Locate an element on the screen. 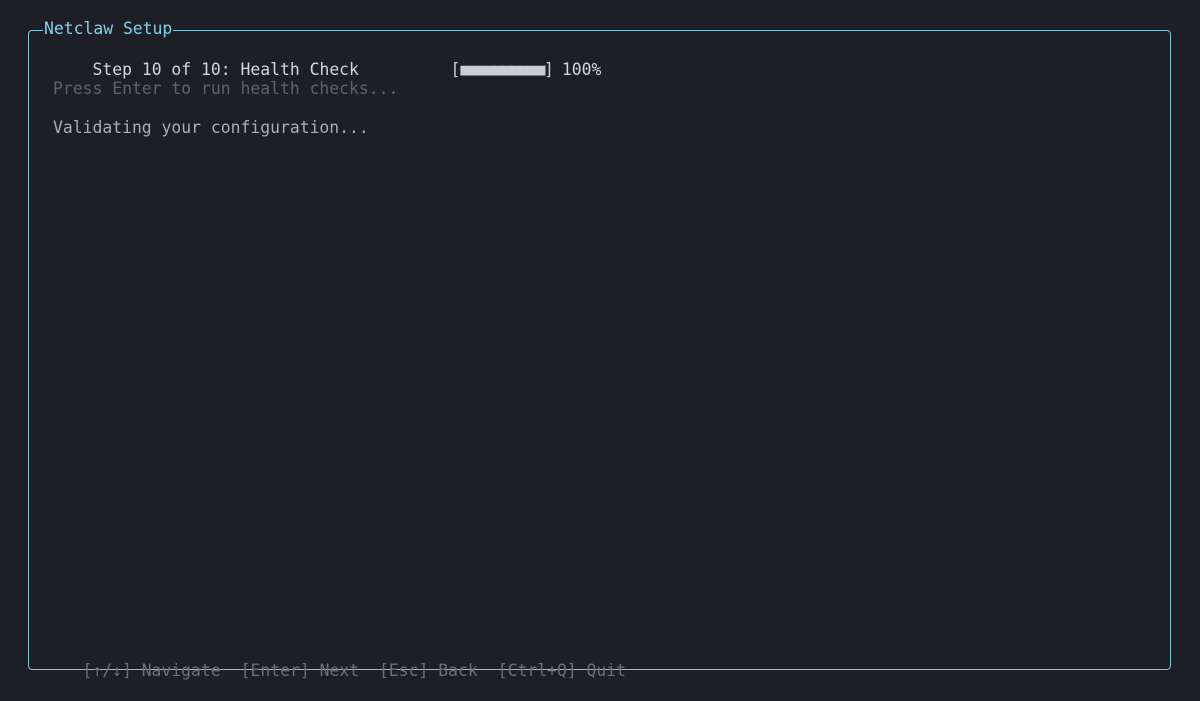 This screenshot has height=701, width=1200. progress-bar-fill: ■■■■■■■■■■ is located at coordinates (502, 69).